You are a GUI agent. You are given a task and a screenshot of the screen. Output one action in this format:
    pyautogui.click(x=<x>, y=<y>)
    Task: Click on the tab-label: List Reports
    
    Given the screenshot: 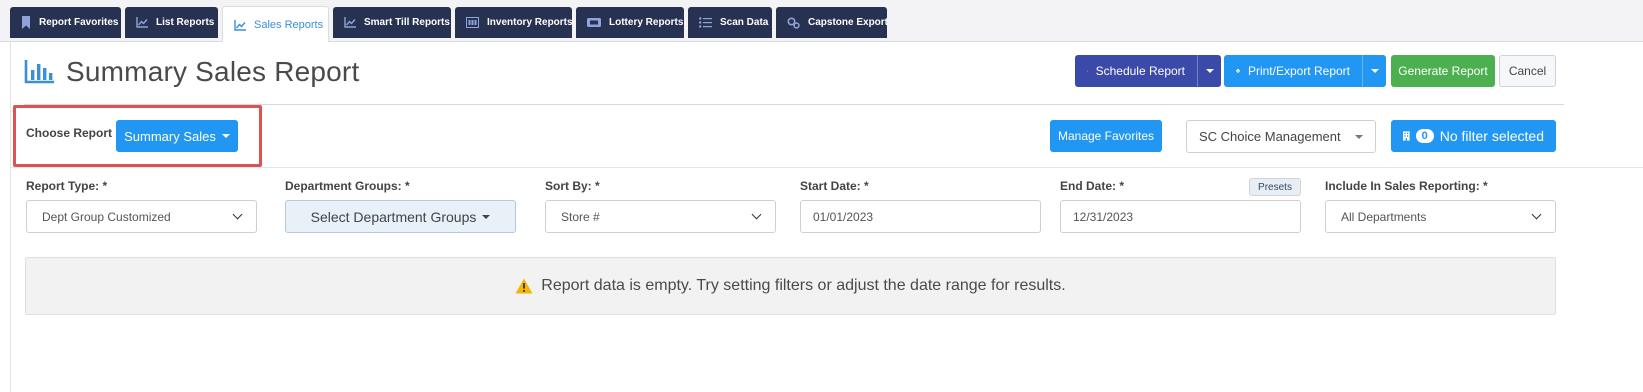 What is the action you would take?
    pyautogui.click(x=185, y=22)
    